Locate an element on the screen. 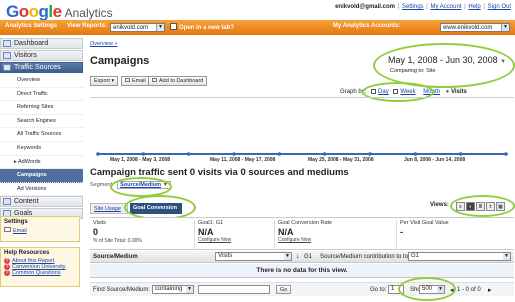 The width and height of the screenshot is (515, 302). graph-by-month: Month is located at coordinates (431, 92).